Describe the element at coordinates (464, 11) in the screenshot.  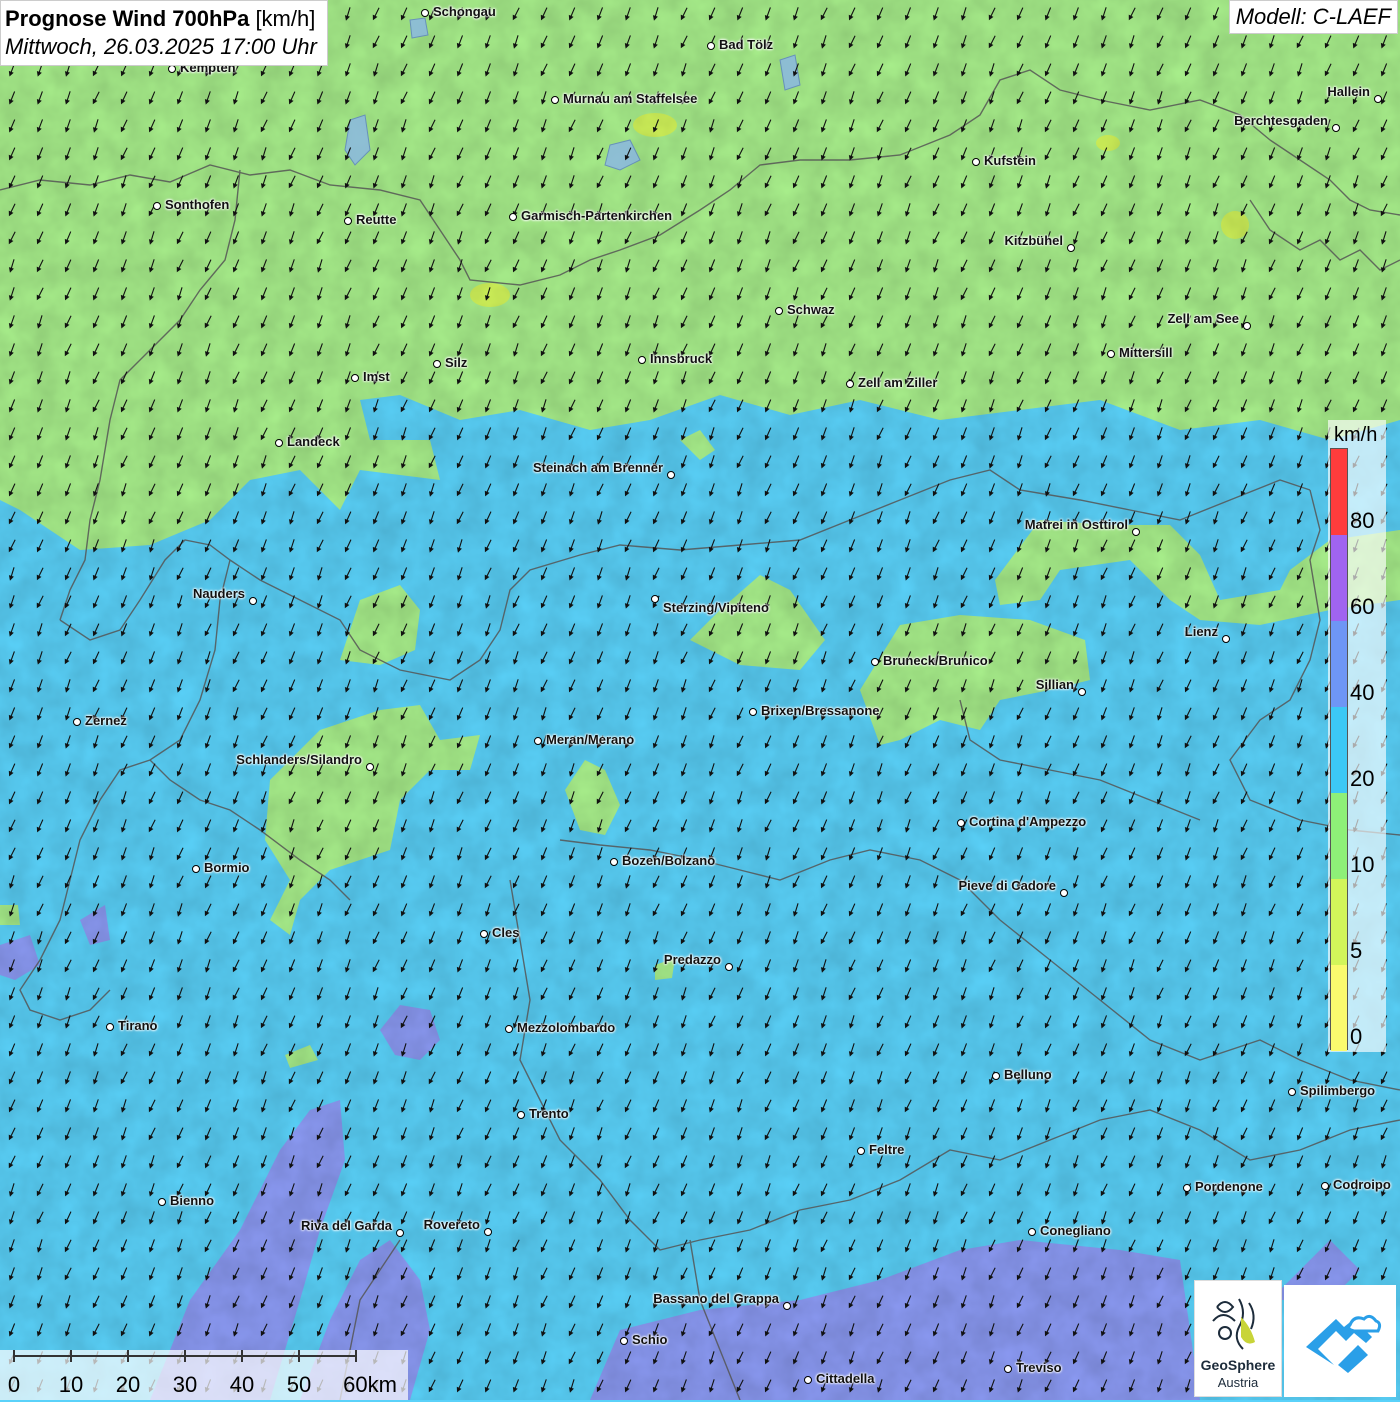
I see `city-label: Schongau` at that location.